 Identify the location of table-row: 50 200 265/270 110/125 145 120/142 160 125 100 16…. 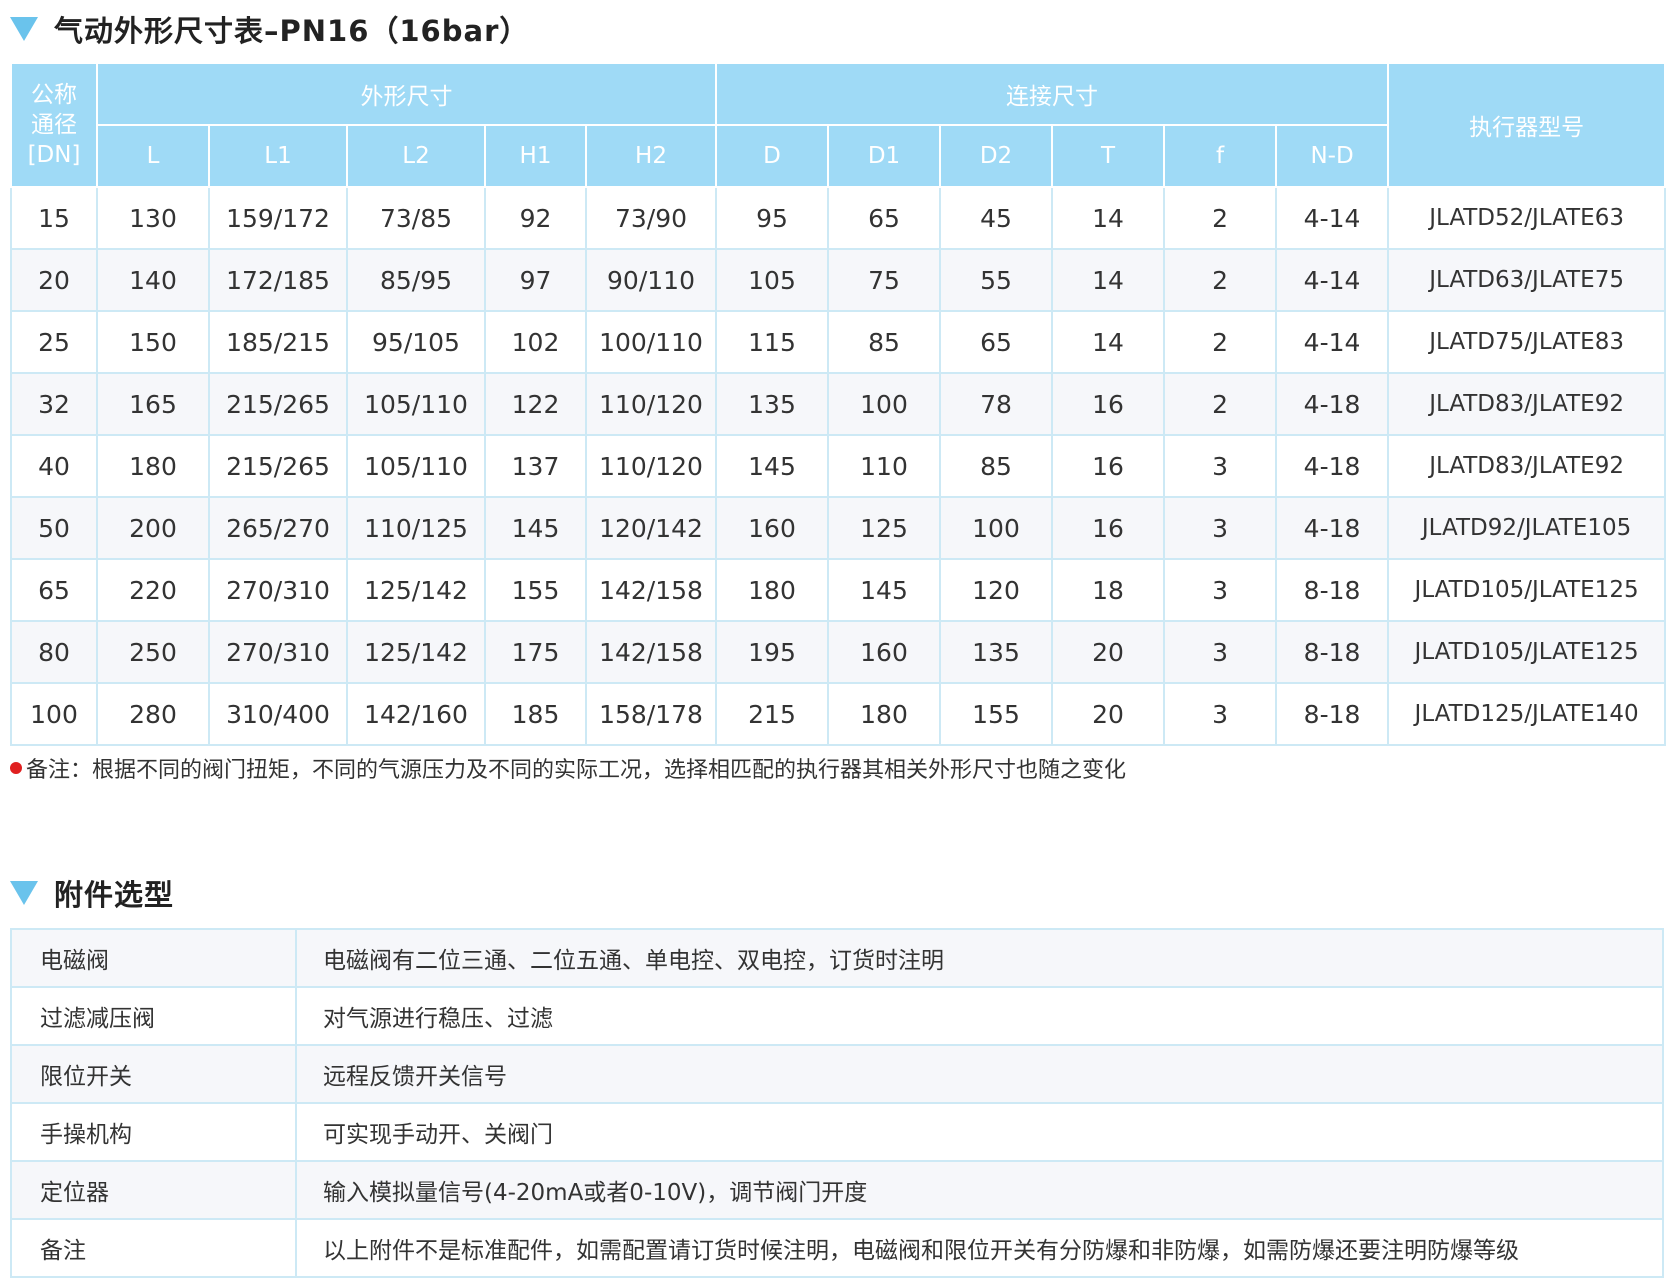
(838, 528).